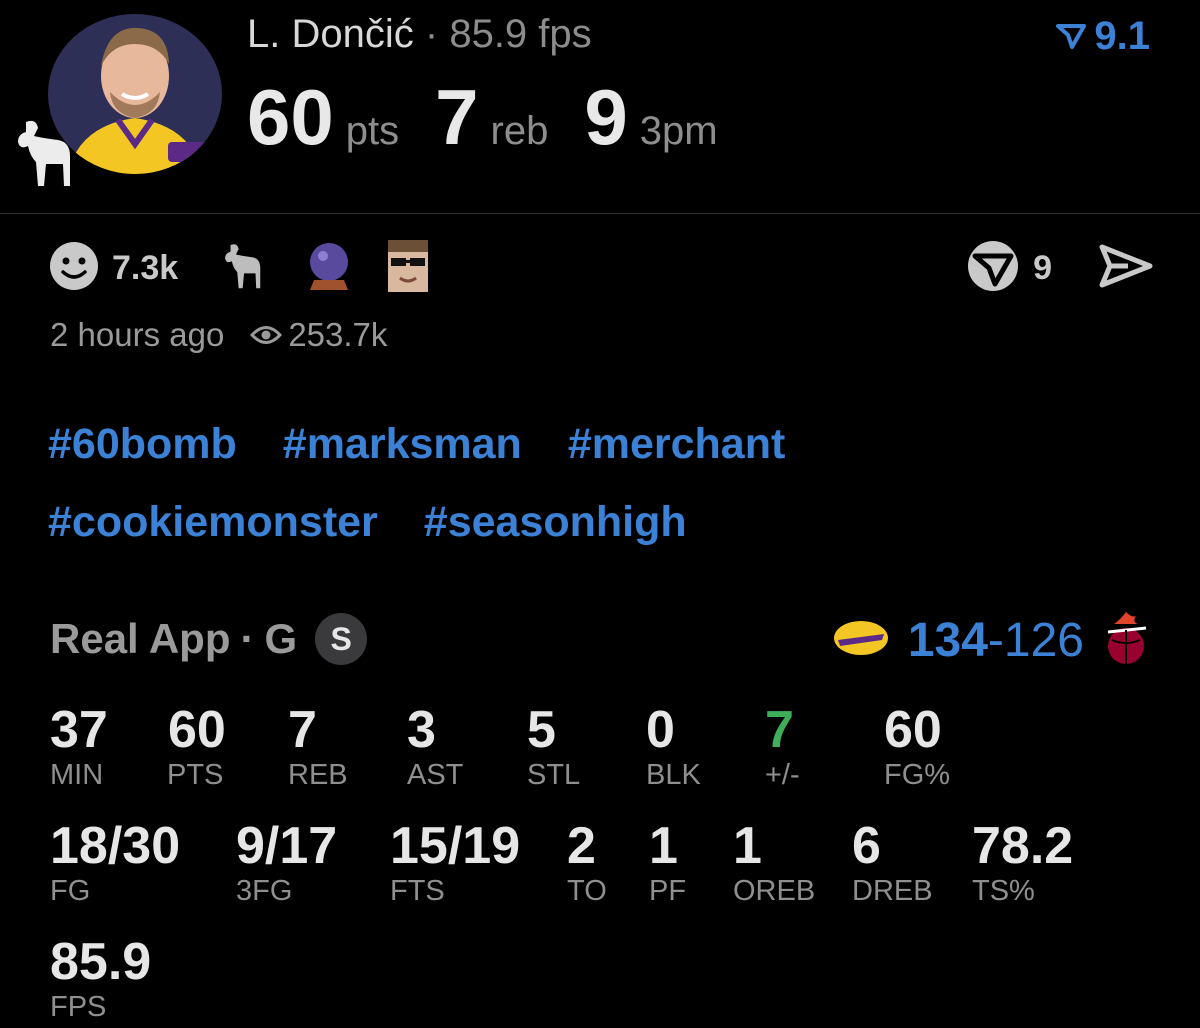 The image size is (1200, 1028). I want to click on stat-cell: 7 +/-, so click(782, 747).